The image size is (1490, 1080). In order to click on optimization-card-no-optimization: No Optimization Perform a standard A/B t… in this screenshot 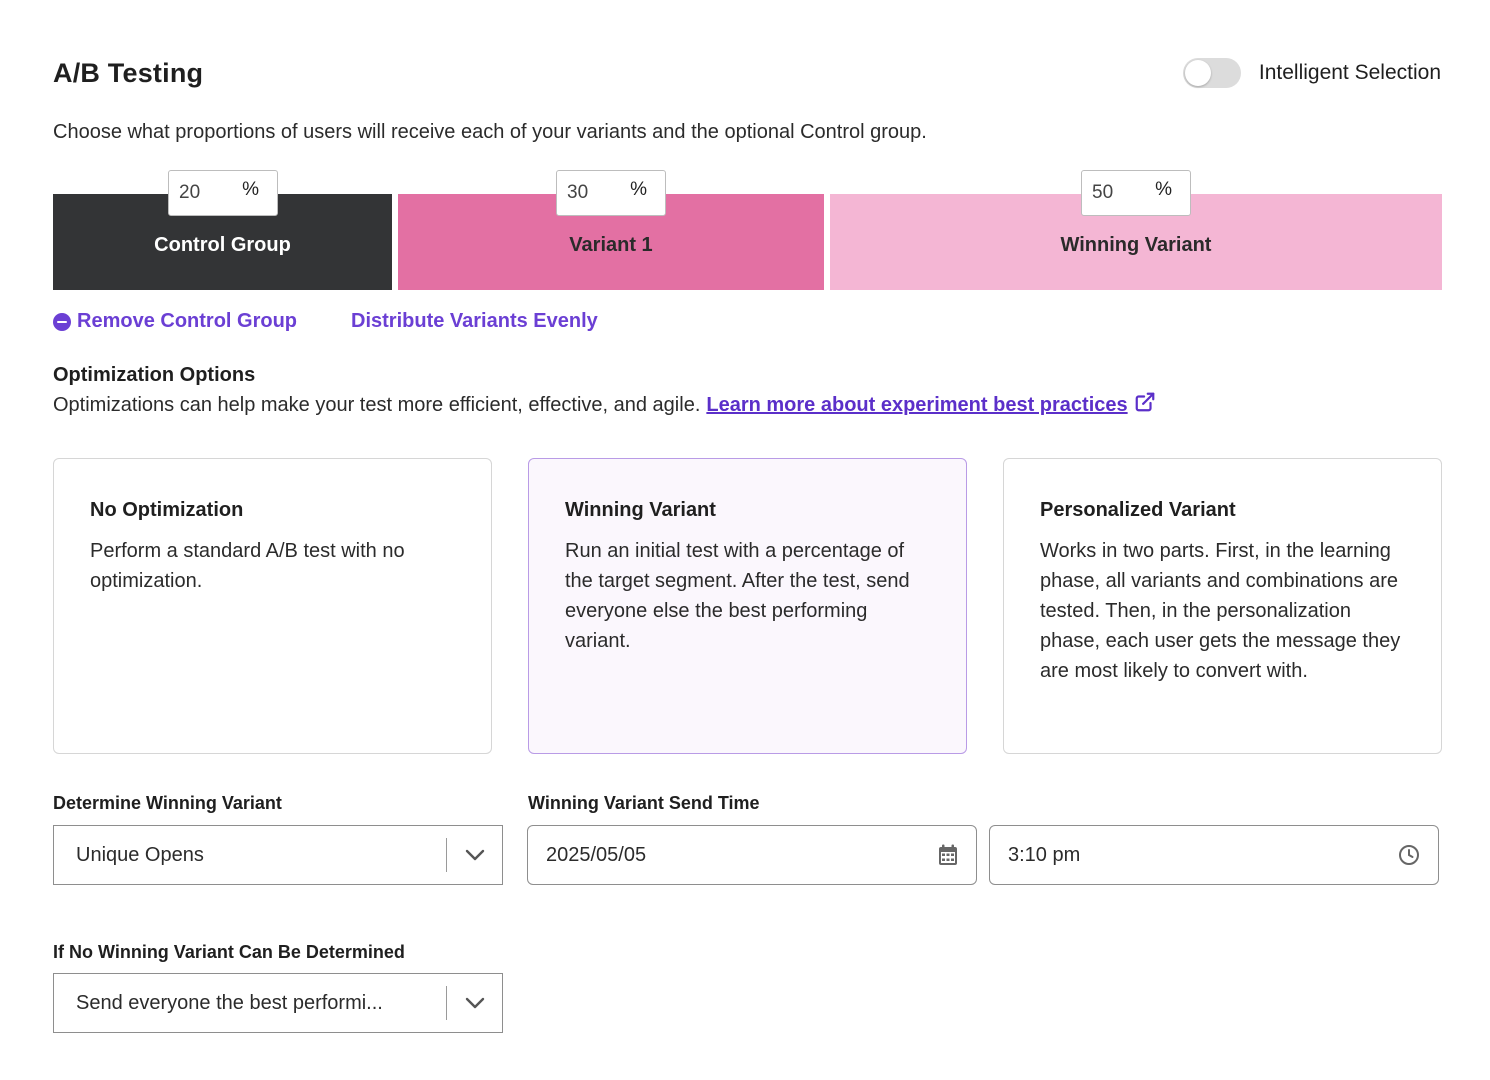, I will do `click(272, 606)`.